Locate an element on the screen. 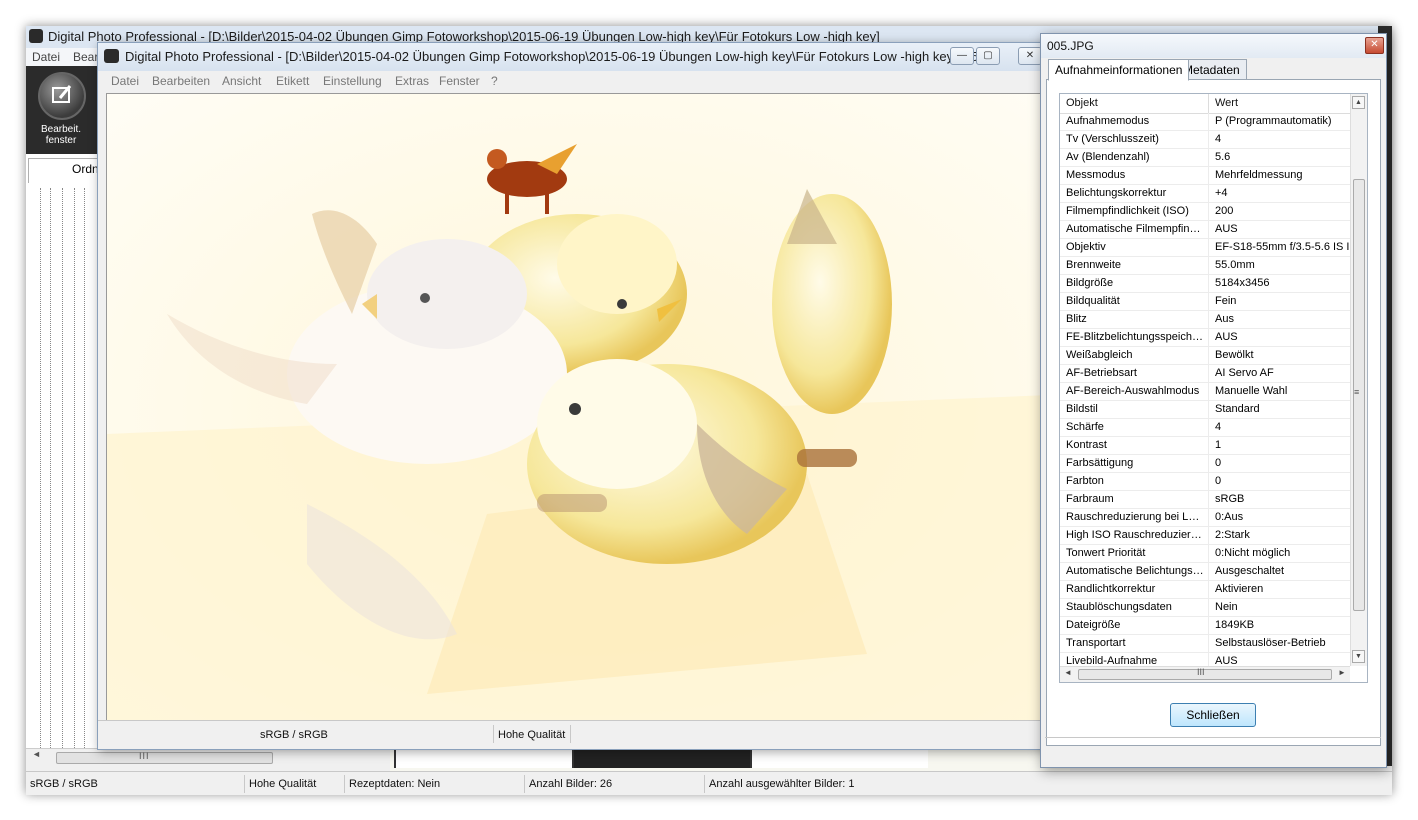  edit-window-button is located at coordinates (62, 96).